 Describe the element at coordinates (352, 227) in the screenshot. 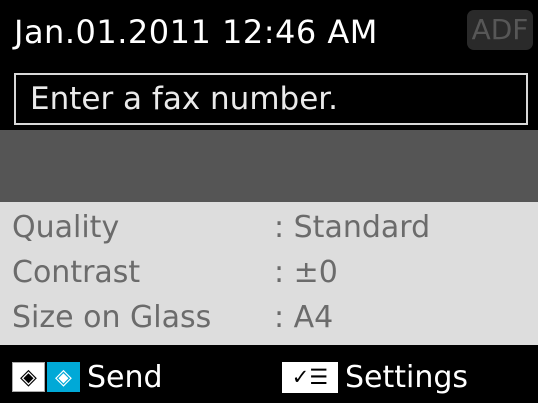

I see `quality-value: : Standard` at that location.